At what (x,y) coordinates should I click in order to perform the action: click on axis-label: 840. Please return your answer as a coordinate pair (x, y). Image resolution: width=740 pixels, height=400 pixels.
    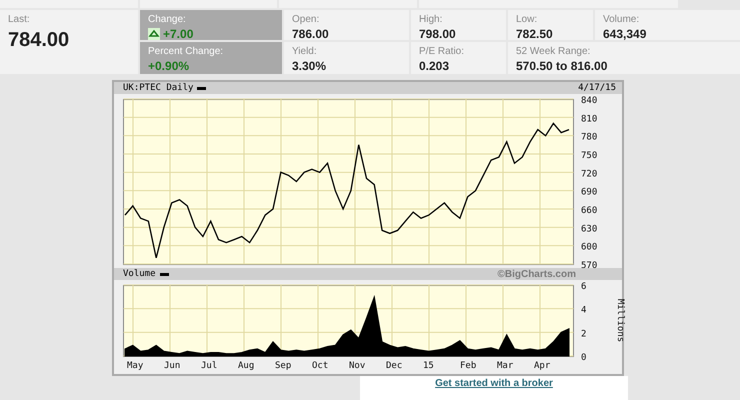
    Looking at the image, I should click on (589, 101).